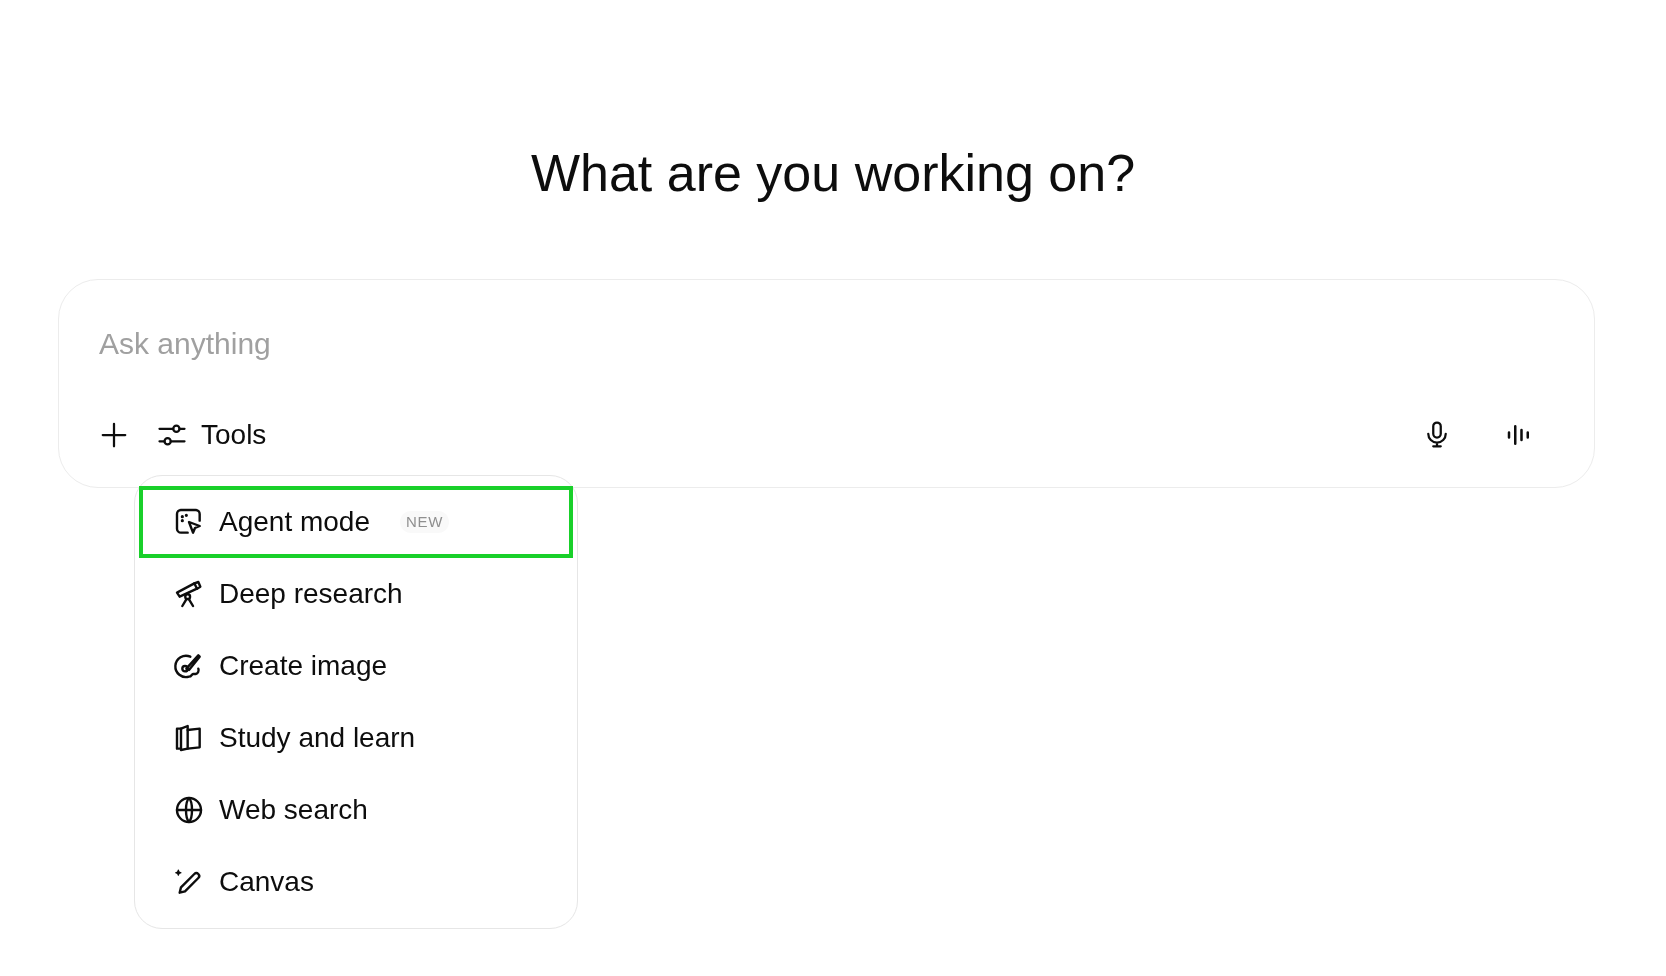 The image size is (1666, 976). I want to click on menu-item: Deep research, so click(356, 594).